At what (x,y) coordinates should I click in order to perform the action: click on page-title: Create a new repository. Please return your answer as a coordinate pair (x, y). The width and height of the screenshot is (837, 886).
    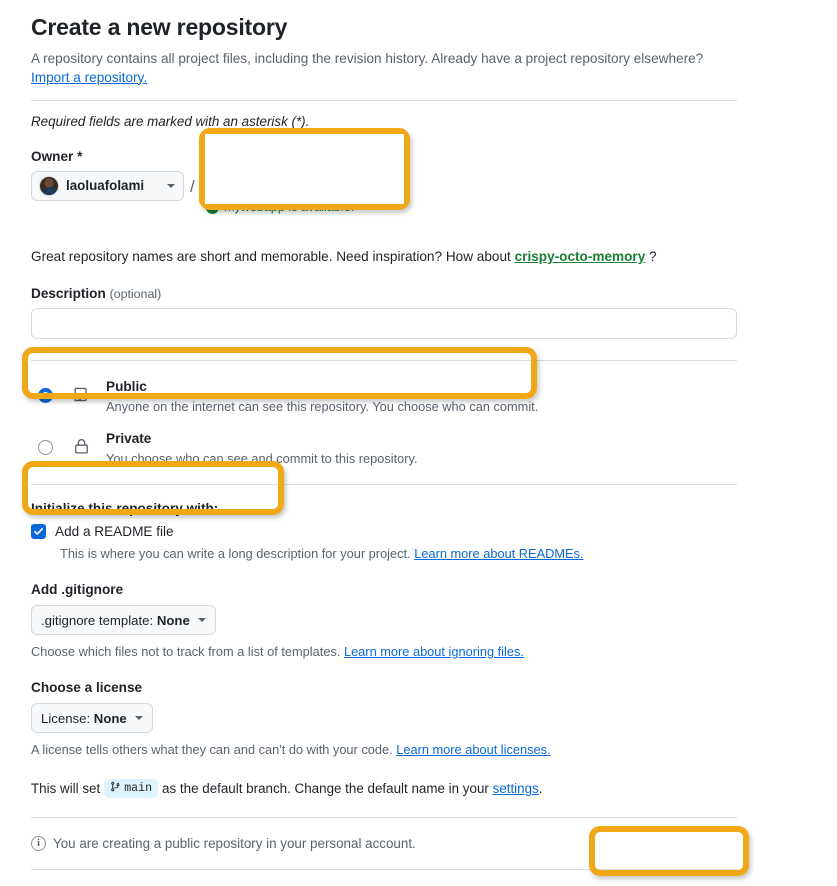
    Looking at the image, I should click on (159, 27).